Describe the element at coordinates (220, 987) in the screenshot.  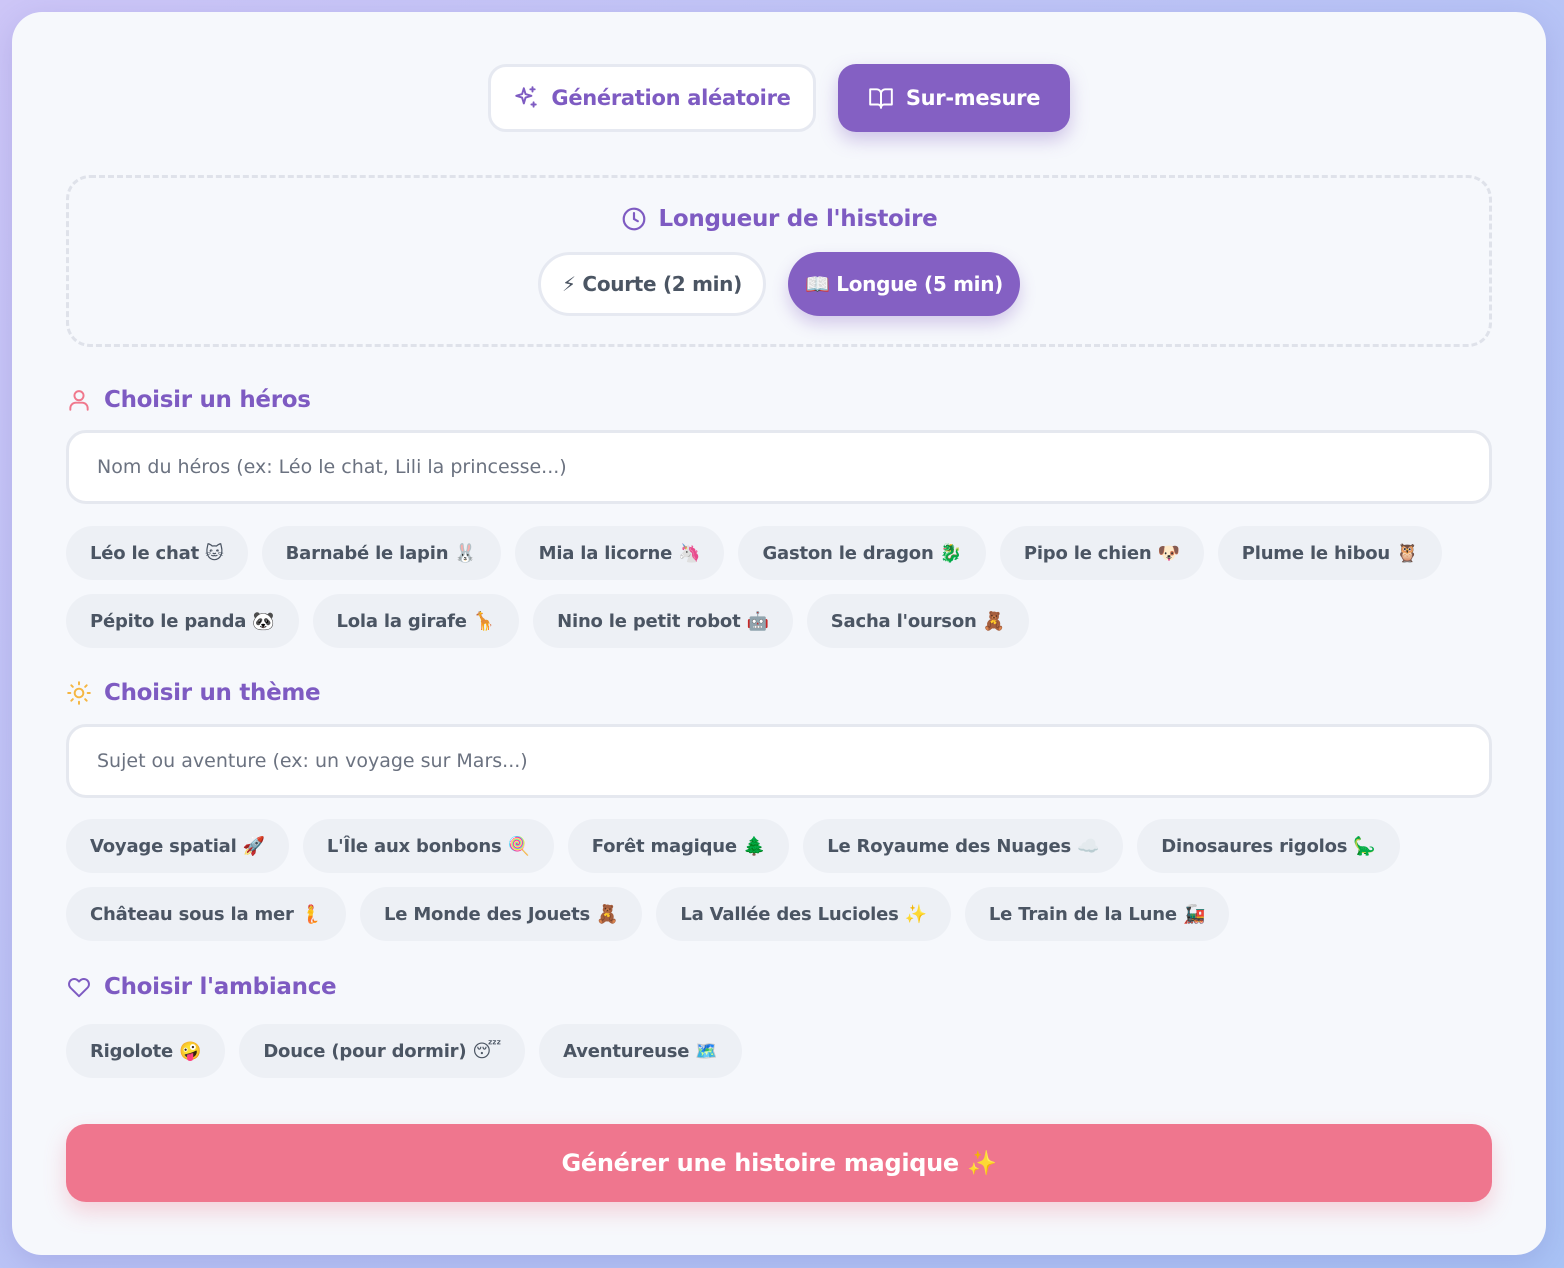
I see `mood-title-label: Choisir l'ambiance` at that location.